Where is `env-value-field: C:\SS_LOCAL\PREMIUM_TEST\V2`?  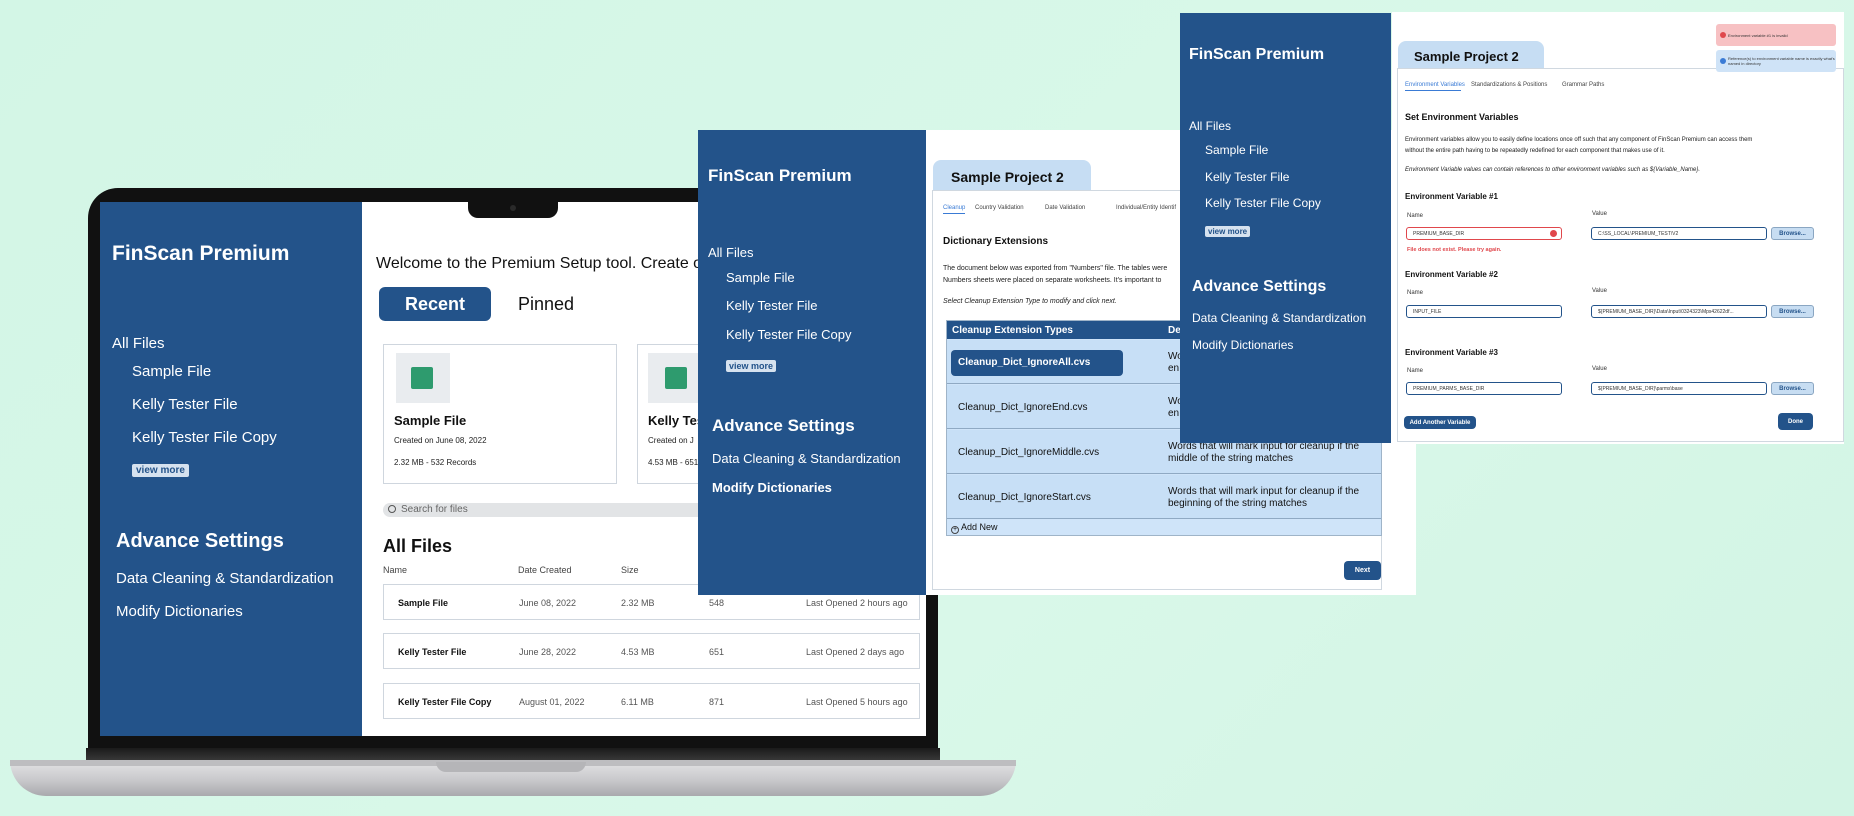
env-value-field: C:\SS_LOCAL\PREMIUM_TEST\V2 is located at coordinates (1679, 233).